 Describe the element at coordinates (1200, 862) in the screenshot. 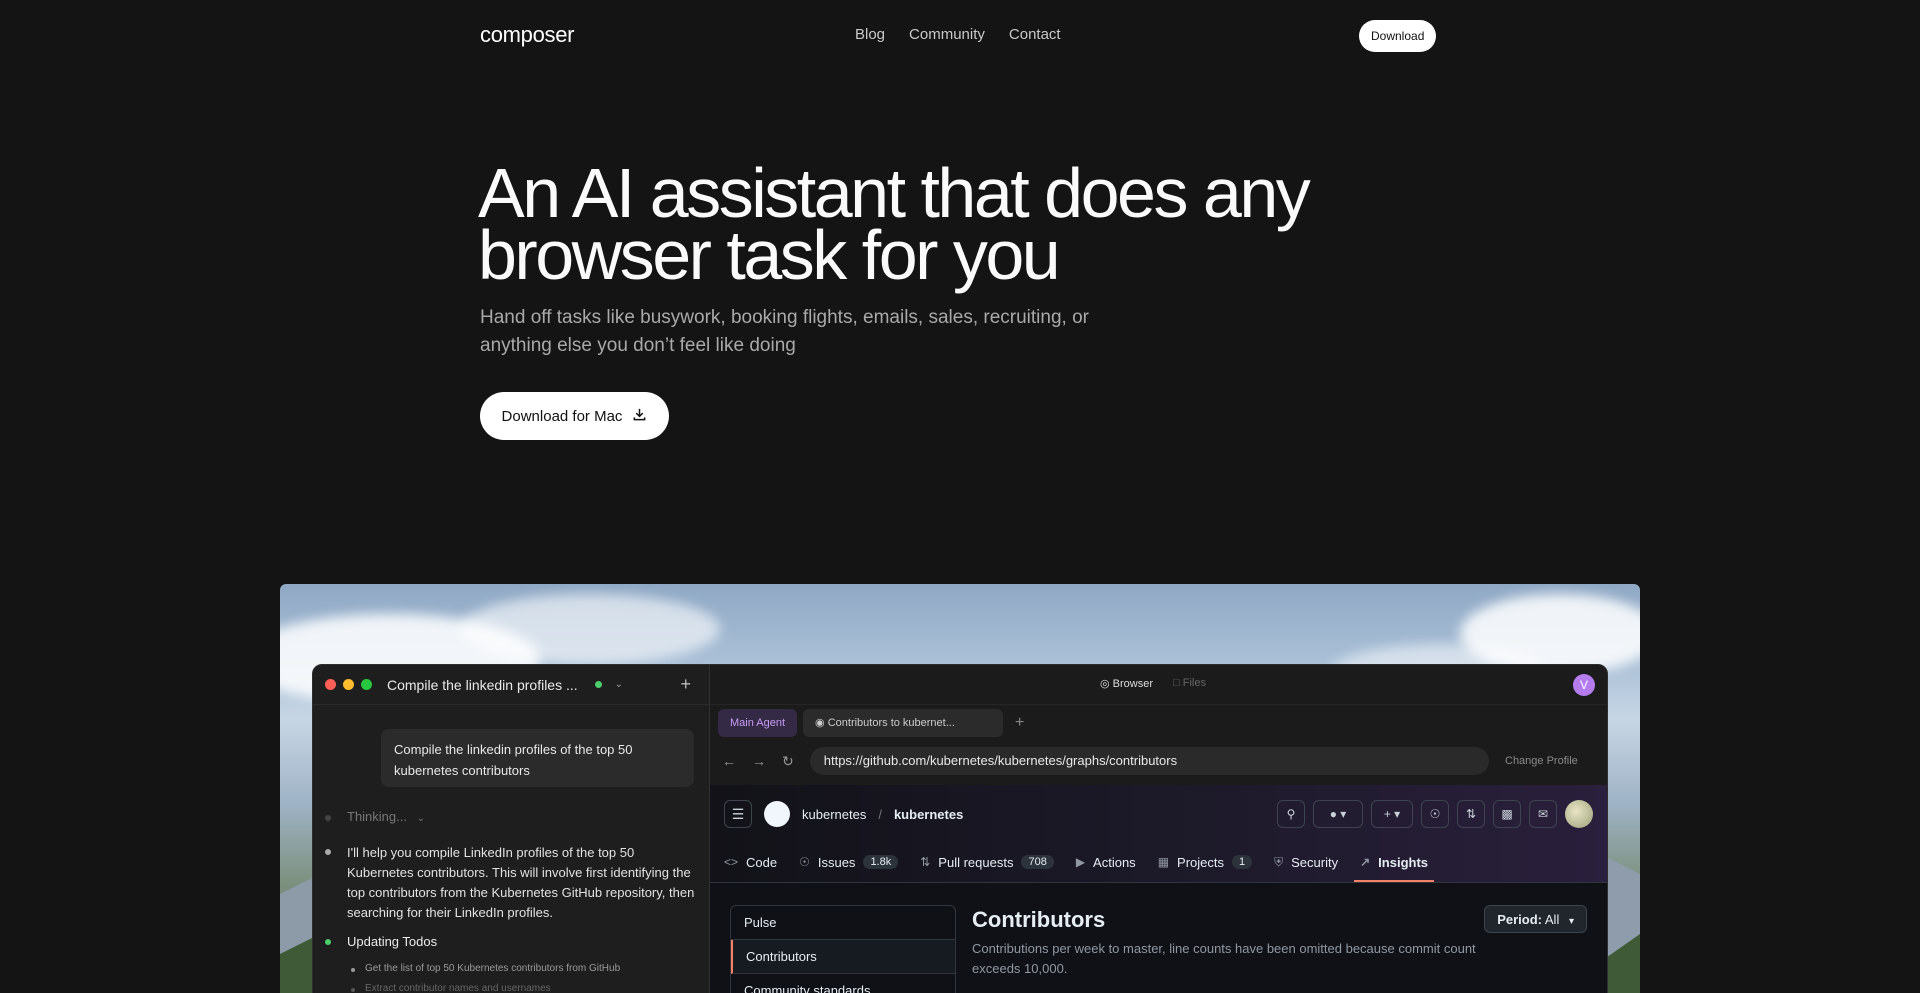

I see `tab-projects-label: Projects` at that location.